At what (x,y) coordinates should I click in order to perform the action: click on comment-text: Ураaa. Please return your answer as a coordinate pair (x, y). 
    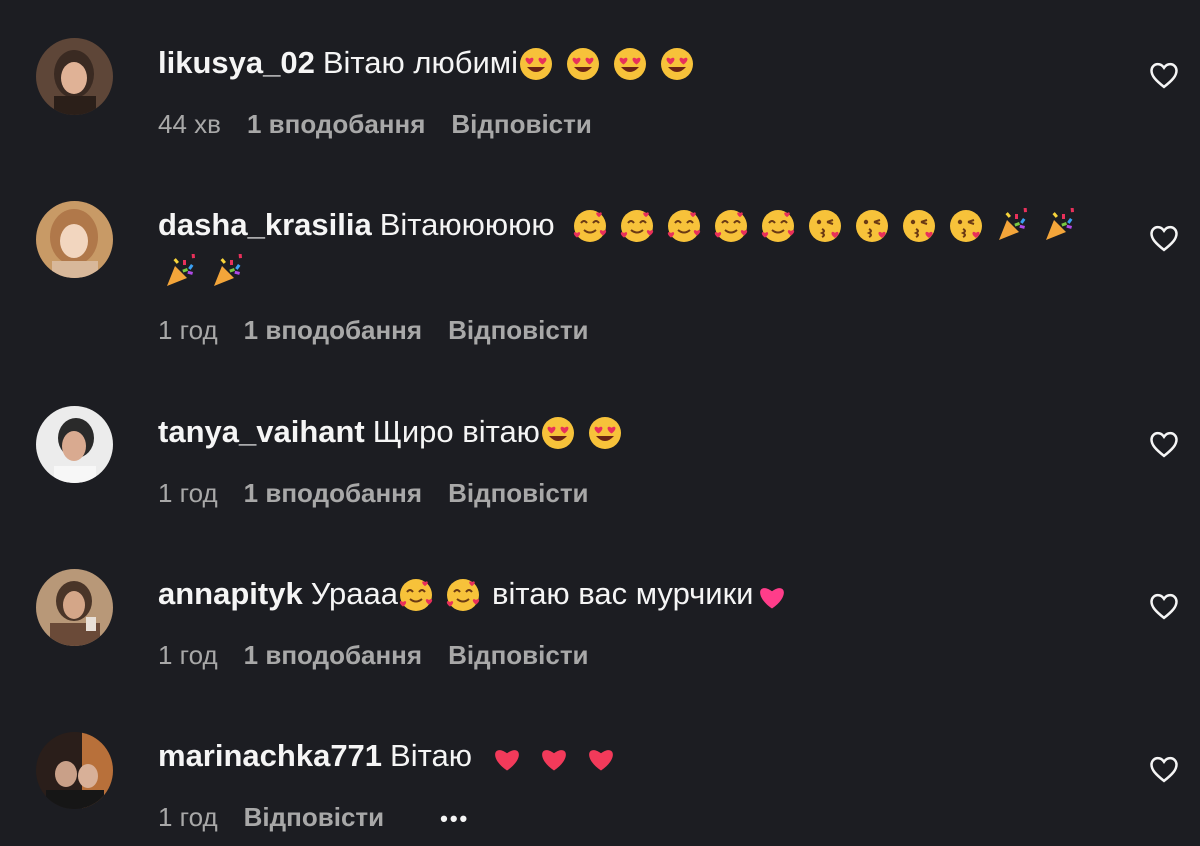
    Looking at the image, I should click on (354, 593).